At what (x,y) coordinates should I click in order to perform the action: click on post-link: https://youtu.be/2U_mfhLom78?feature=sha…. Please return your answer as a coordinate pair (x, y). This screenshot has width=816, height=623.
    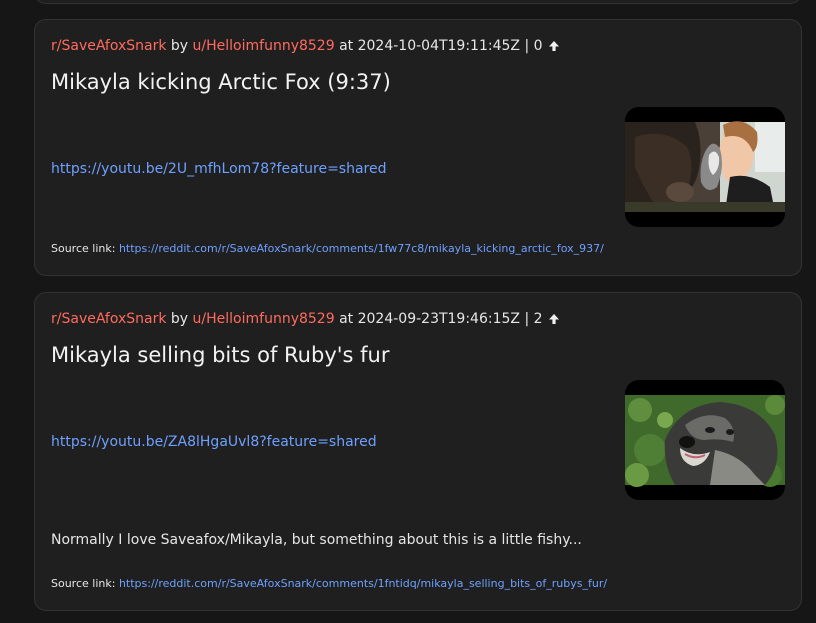
    Looking at the image, I should click on (219, 169).